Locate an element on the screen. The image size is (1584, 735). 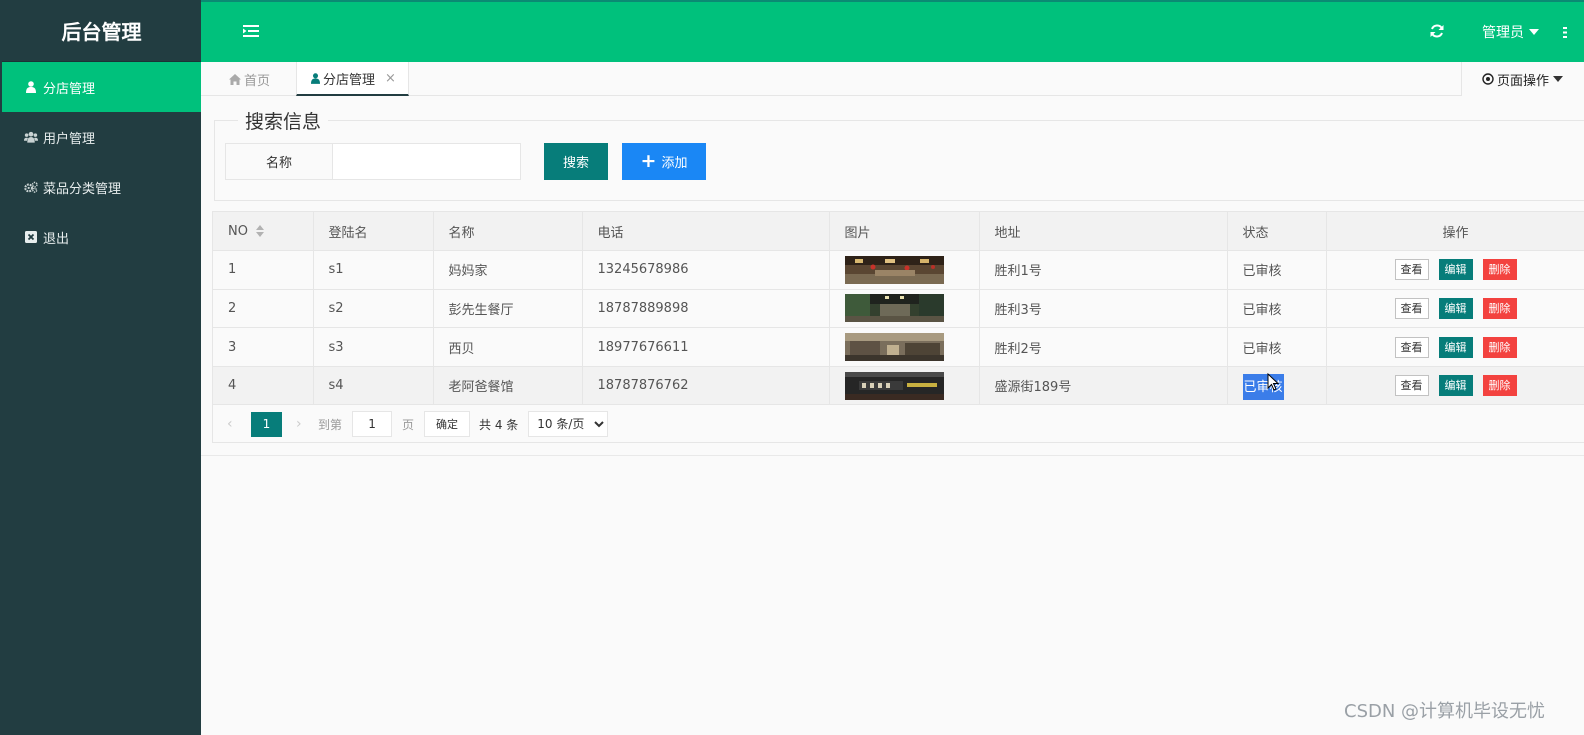
column-header-no: NO is located at coordinates (263, 232).